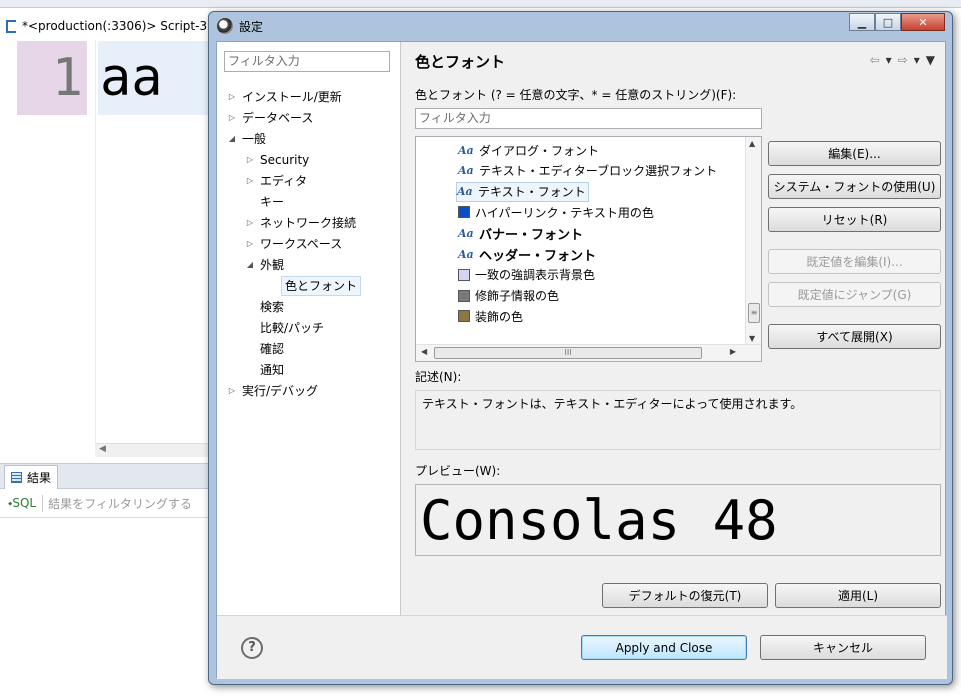 Image resolution: width=961 pixels, height=696 pixels. I want to click on vertical-scroll-thumb: ≡, so click(754, 313).